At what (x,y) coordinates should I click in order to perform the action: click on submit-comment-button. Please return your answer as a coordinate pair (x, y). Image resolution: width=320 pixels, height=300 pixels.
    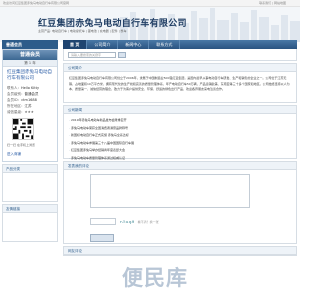
    Looking at the image, I should click on (102, 238).